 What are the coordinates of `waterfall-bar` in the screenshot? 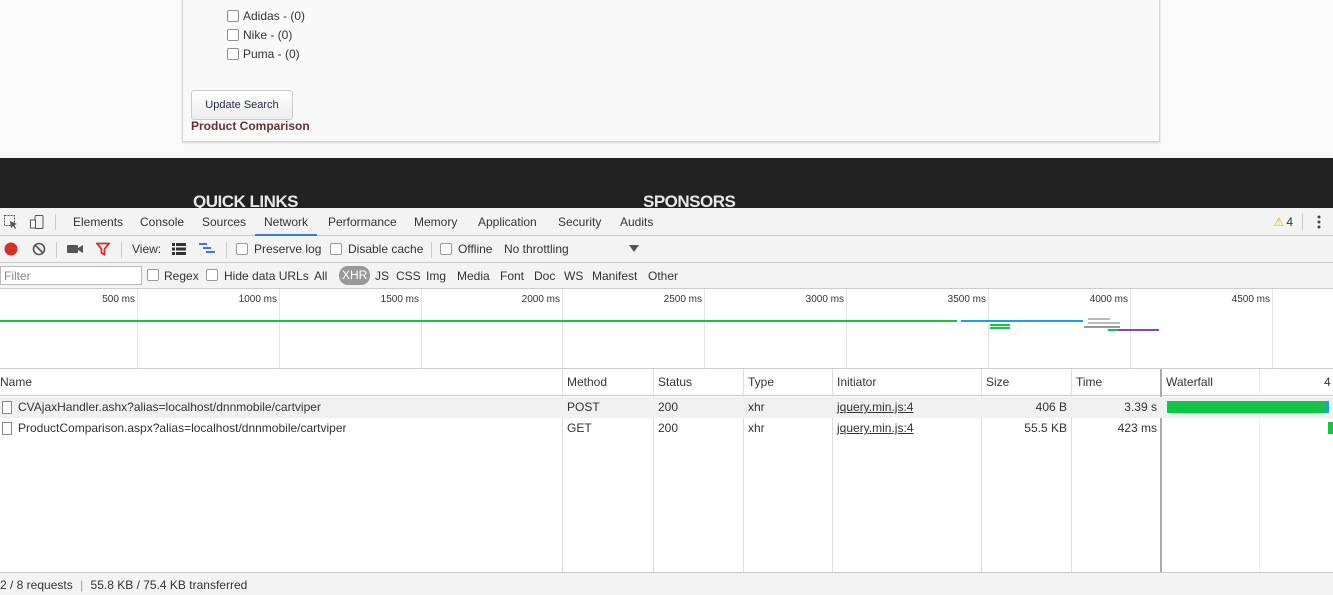 It's located at (1330, 428).